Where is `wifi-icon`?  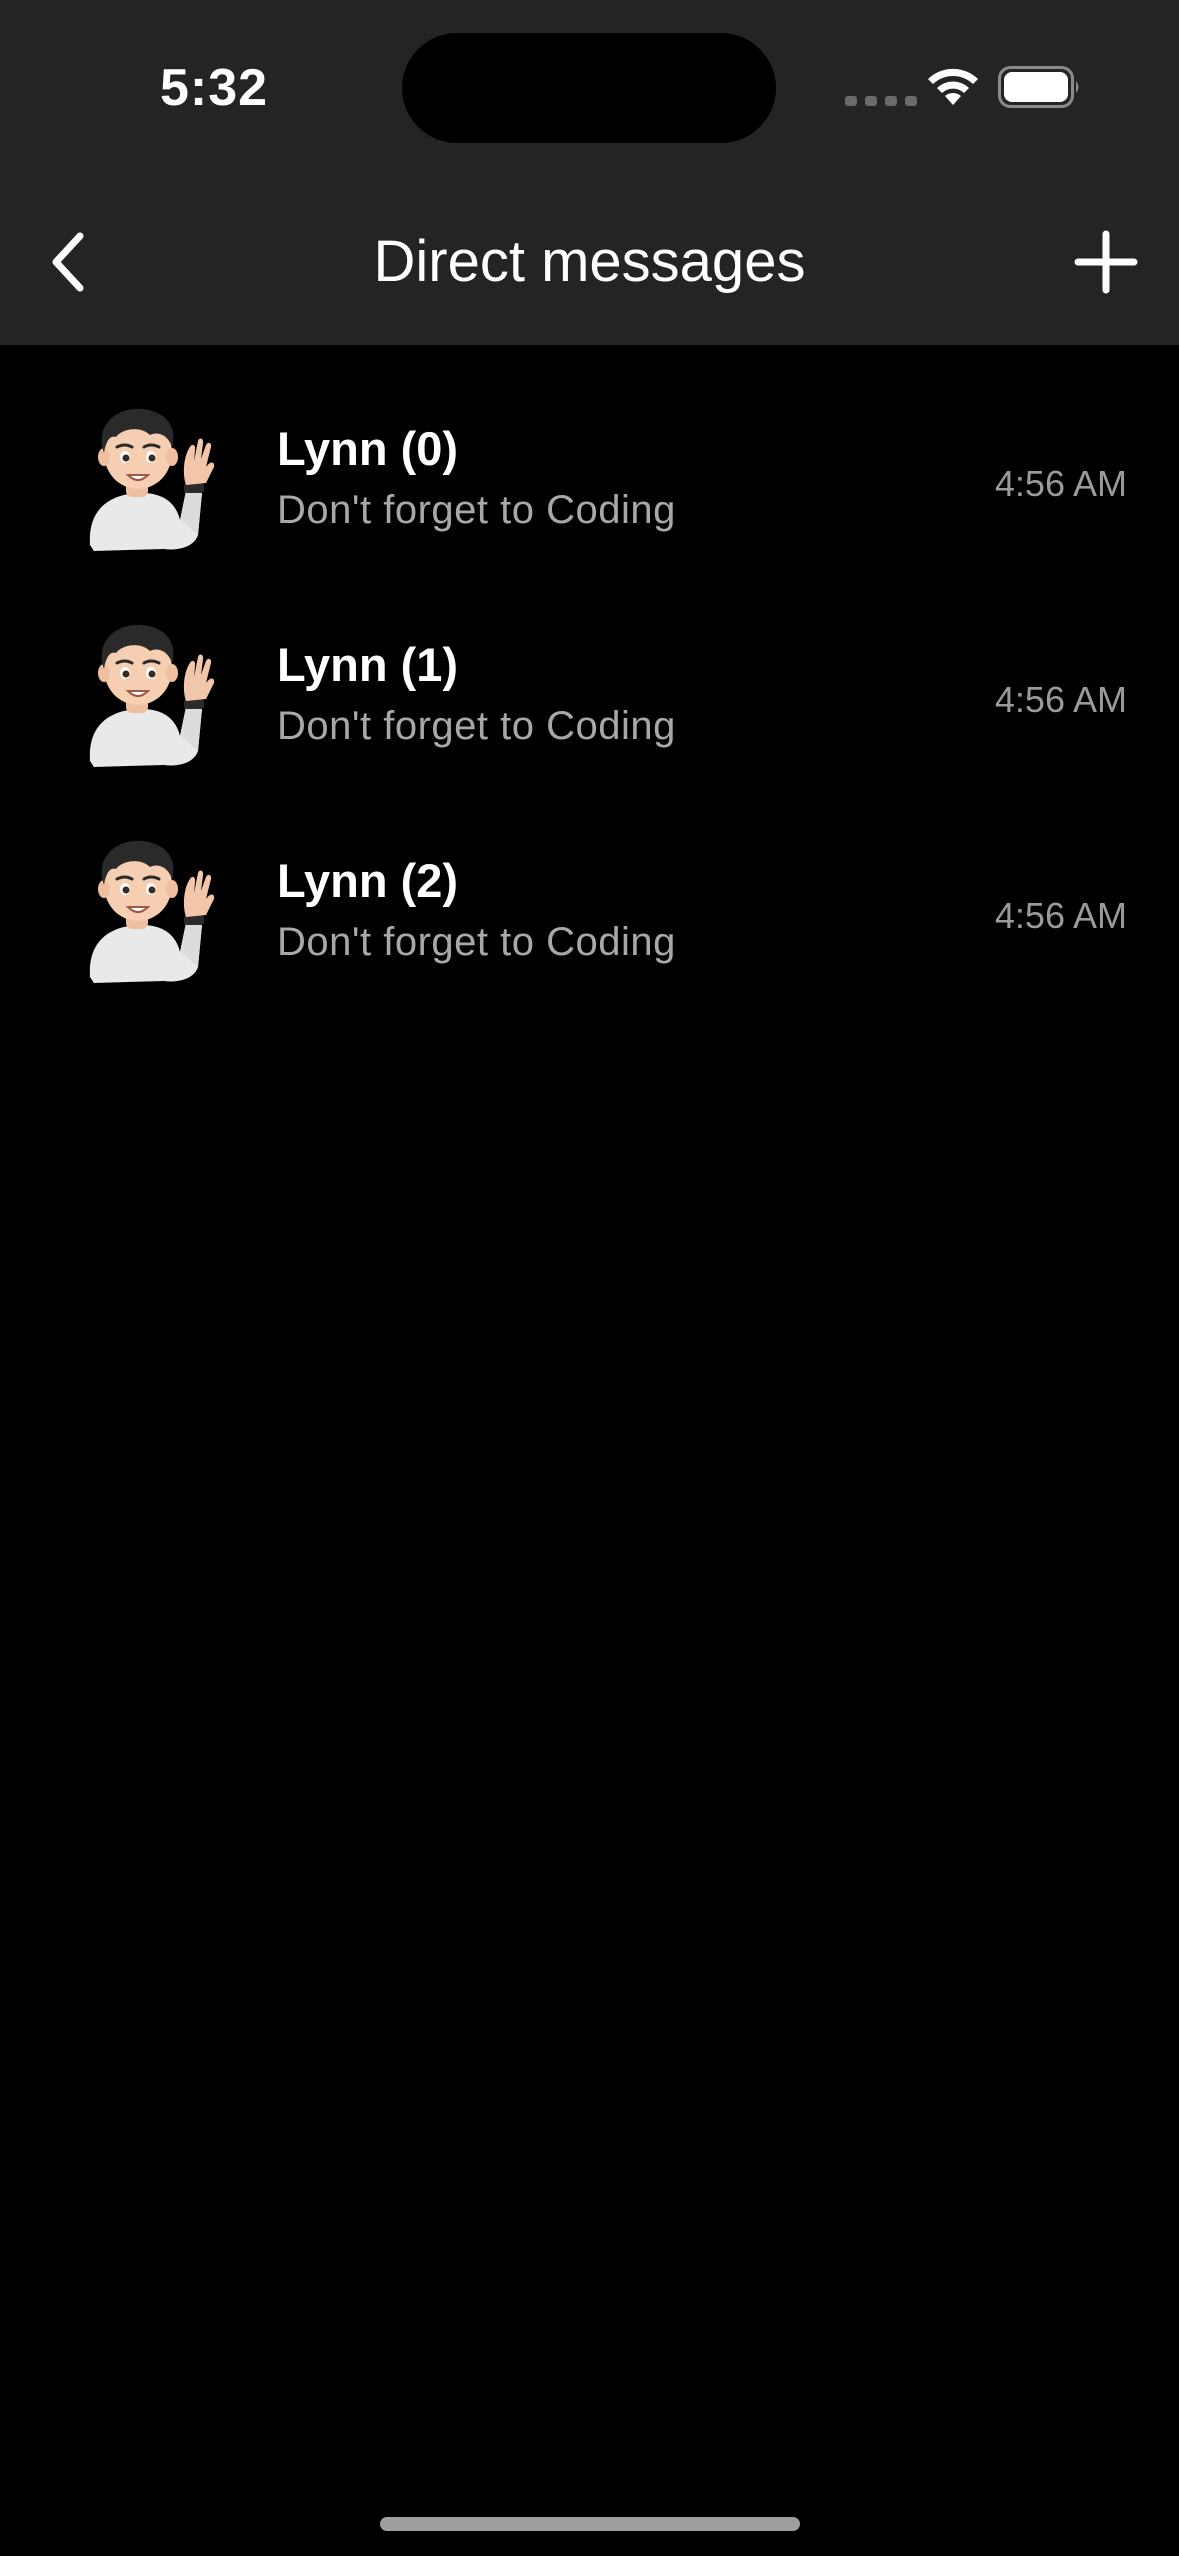 wifi-icon is located at coordinates (953, 86).